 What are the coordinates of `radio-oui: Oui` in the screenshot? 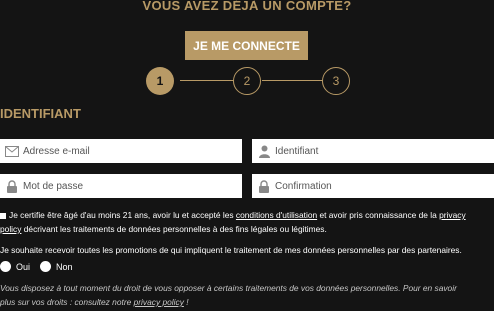 It's located at (15, 266).